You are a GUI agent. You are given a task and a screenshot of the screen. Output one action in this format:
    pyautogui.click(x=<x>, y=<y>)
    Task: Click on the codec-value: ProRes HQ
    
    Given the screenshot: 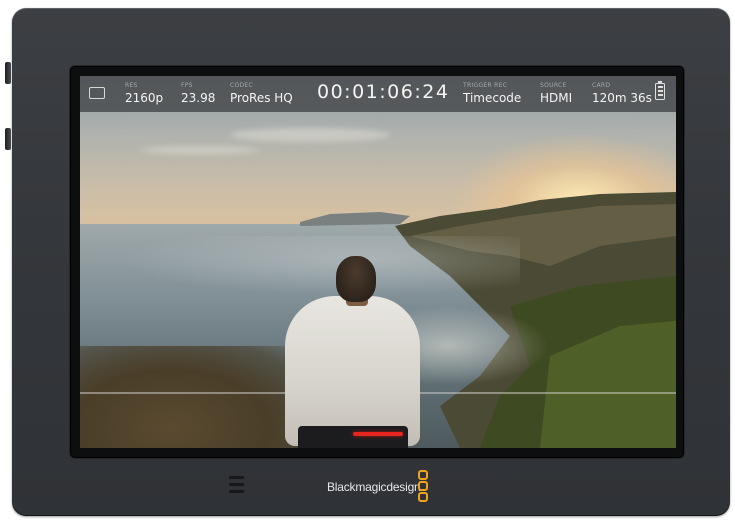 What is the action you would take?
    pyautogui.click(x=261, y=98)
    